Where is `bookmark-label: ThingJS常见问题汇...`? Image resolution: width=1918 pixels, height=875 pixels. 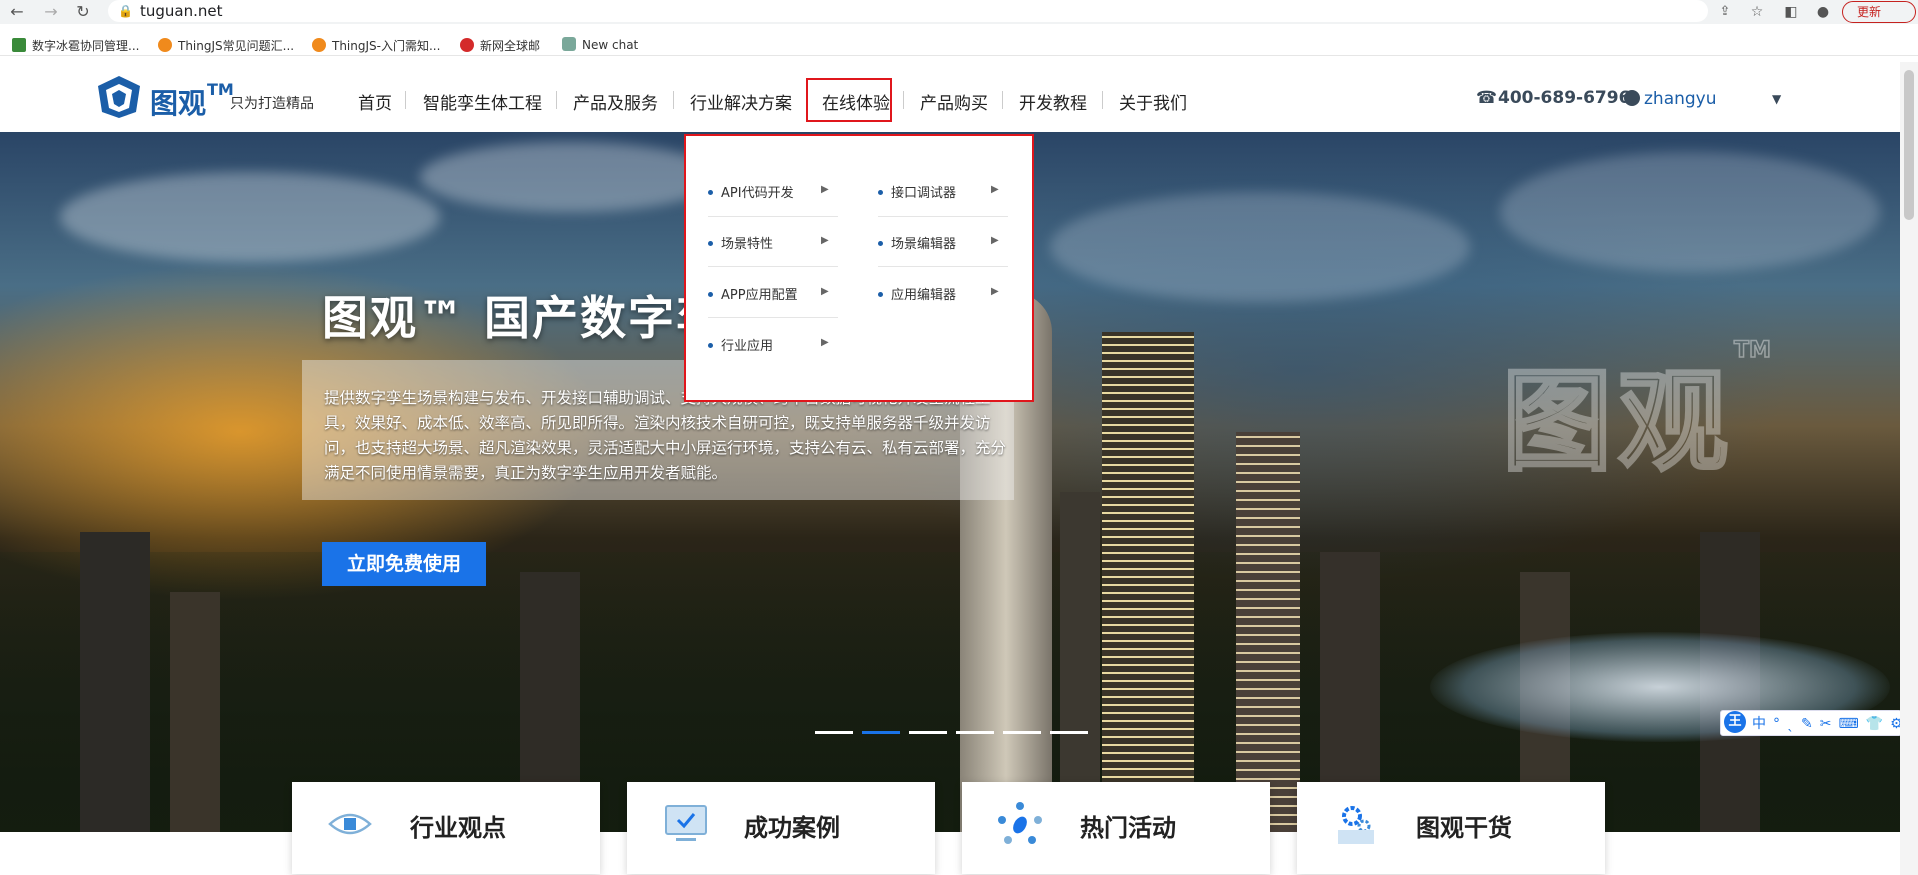 bookmark-label: ThingJS常见问题汇... is located at coordinates (236, 46).